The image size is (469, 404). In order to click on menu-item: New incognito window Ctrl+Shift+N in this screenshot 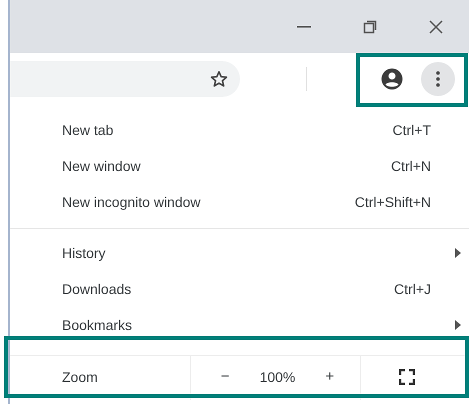, I will do `click(239, 202)`.